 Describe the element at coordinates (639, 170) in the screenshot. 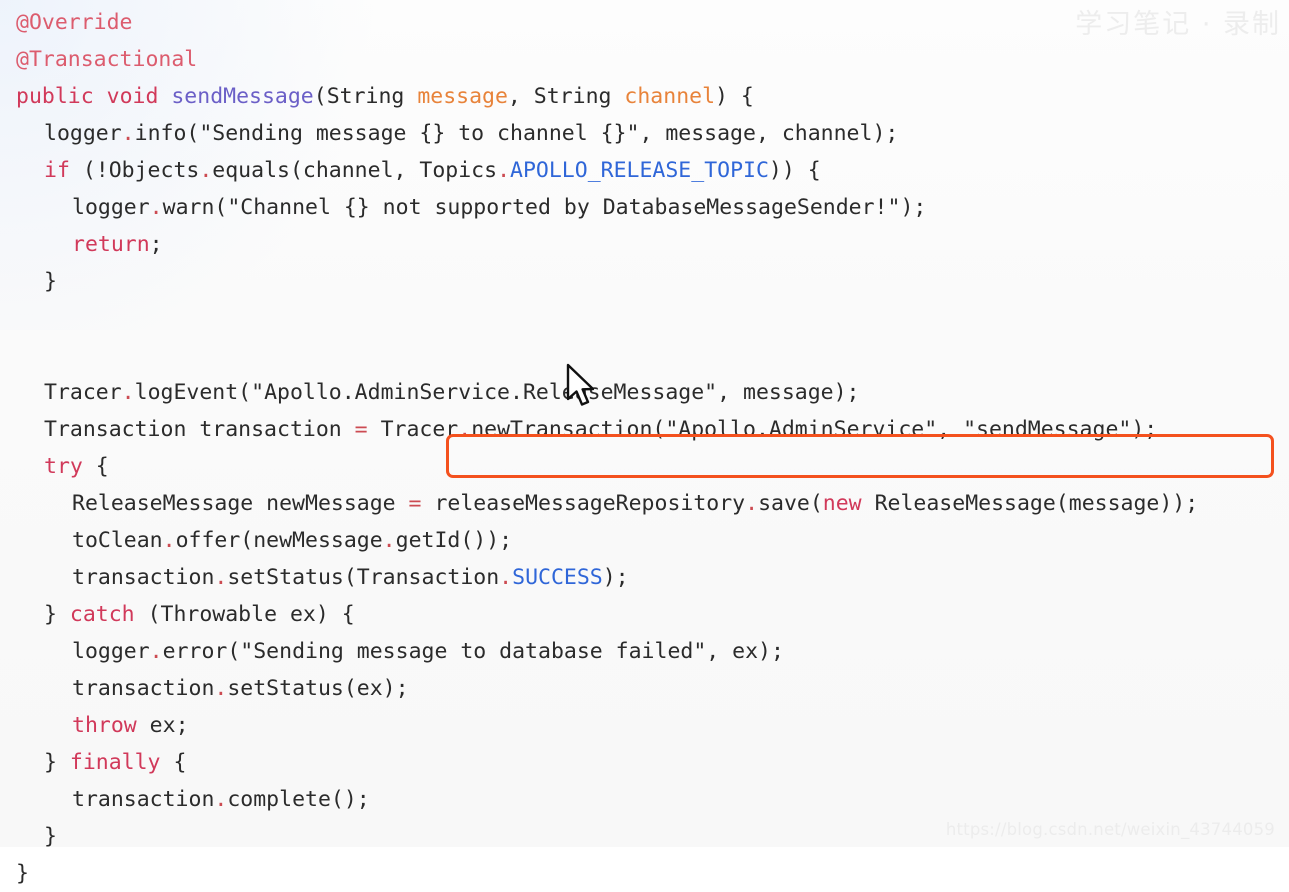

I see `code-token: APOLLO_RELEASE_TOPIC` at that location.